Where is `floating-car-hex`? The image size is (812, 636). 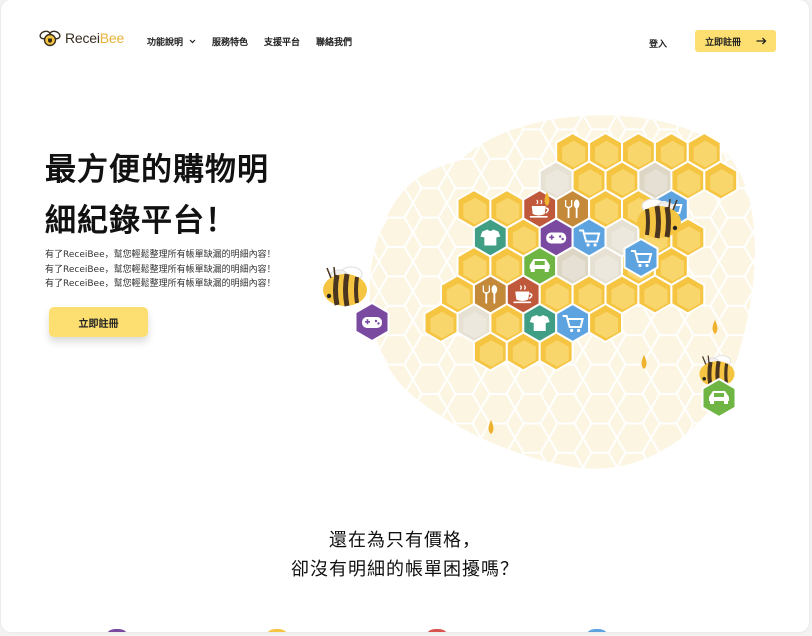 floating-car-hex is located at coordinates (719, 398).